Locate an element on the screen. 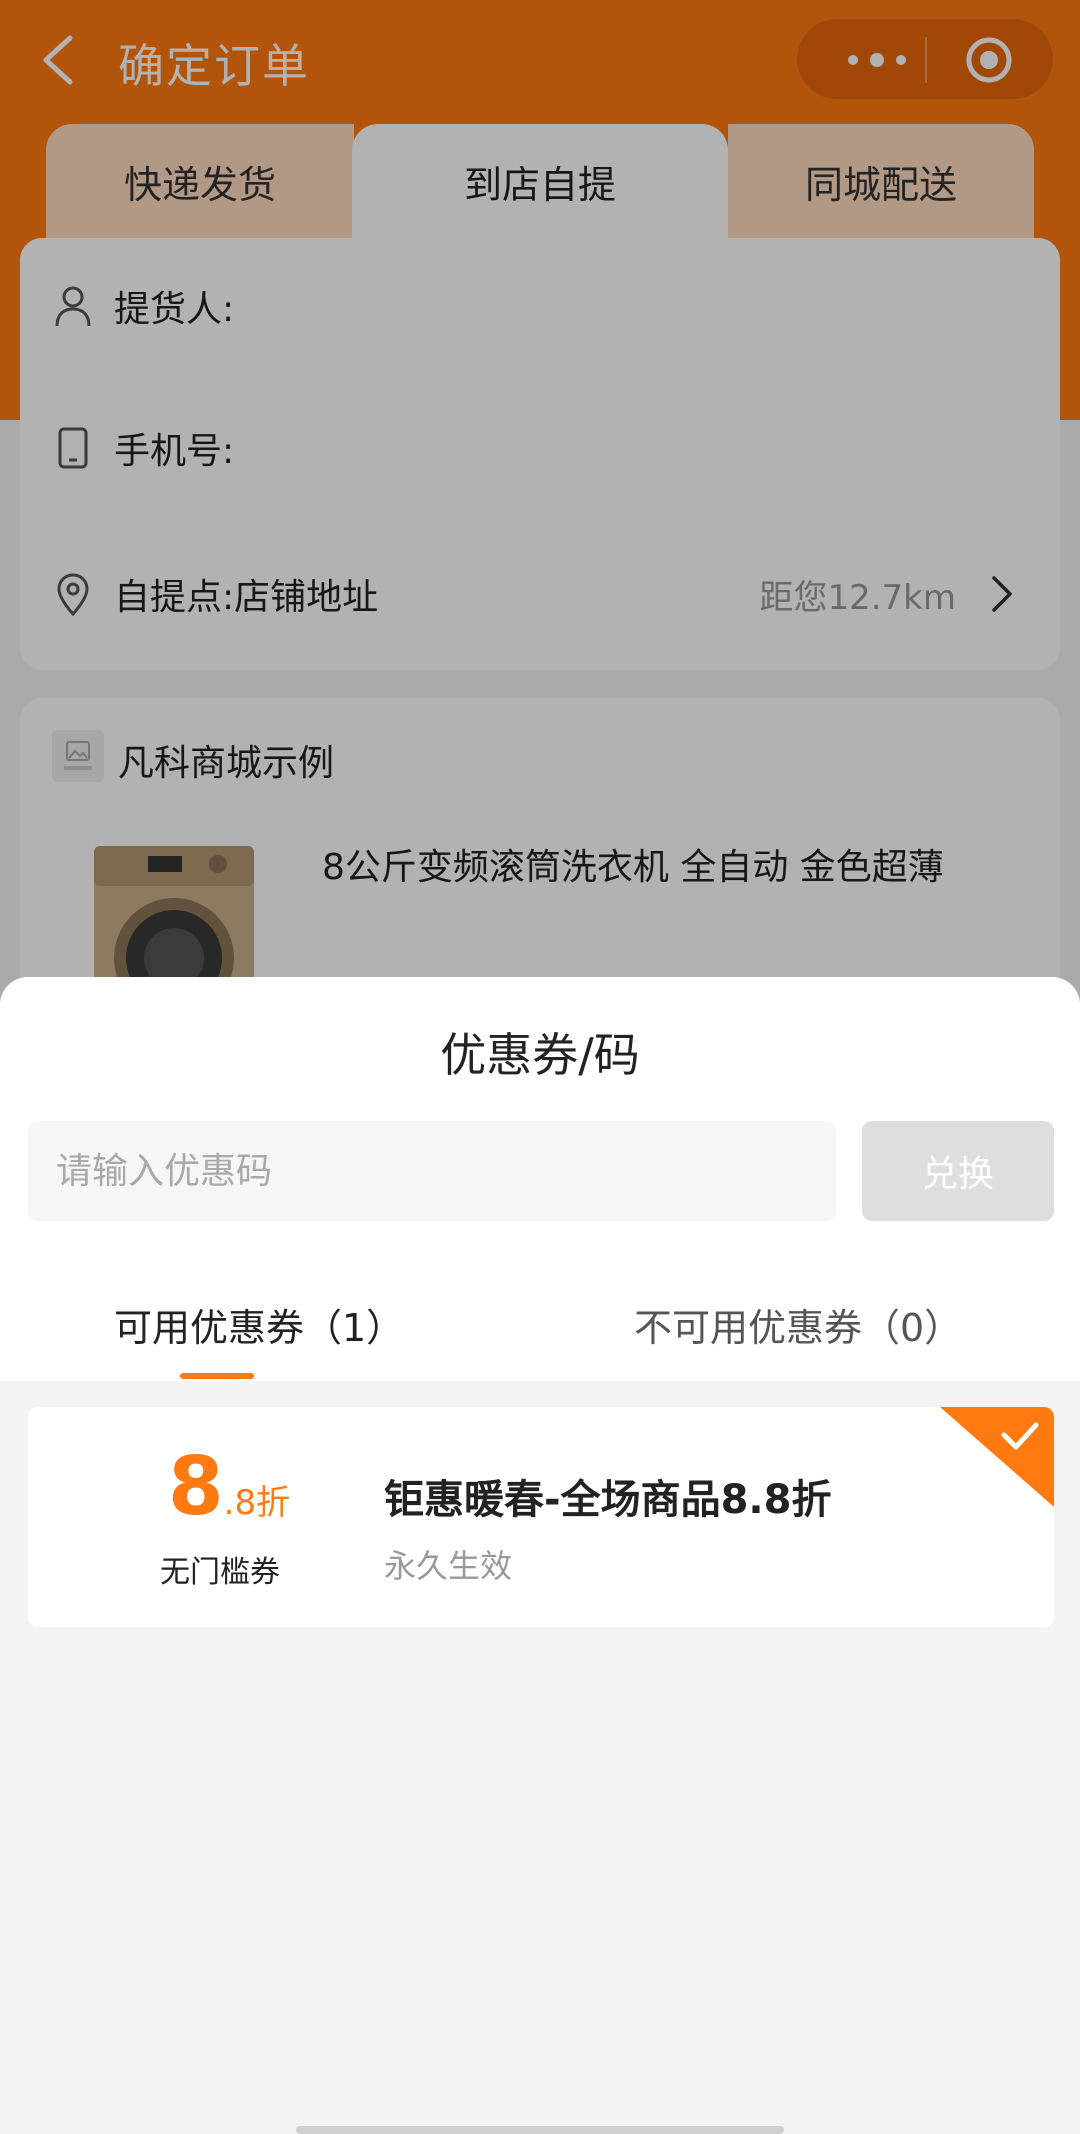 The height and width of the screenshot is (2134, 1080). discount-suffix: .8折 is located at coordinates (257, 1503).